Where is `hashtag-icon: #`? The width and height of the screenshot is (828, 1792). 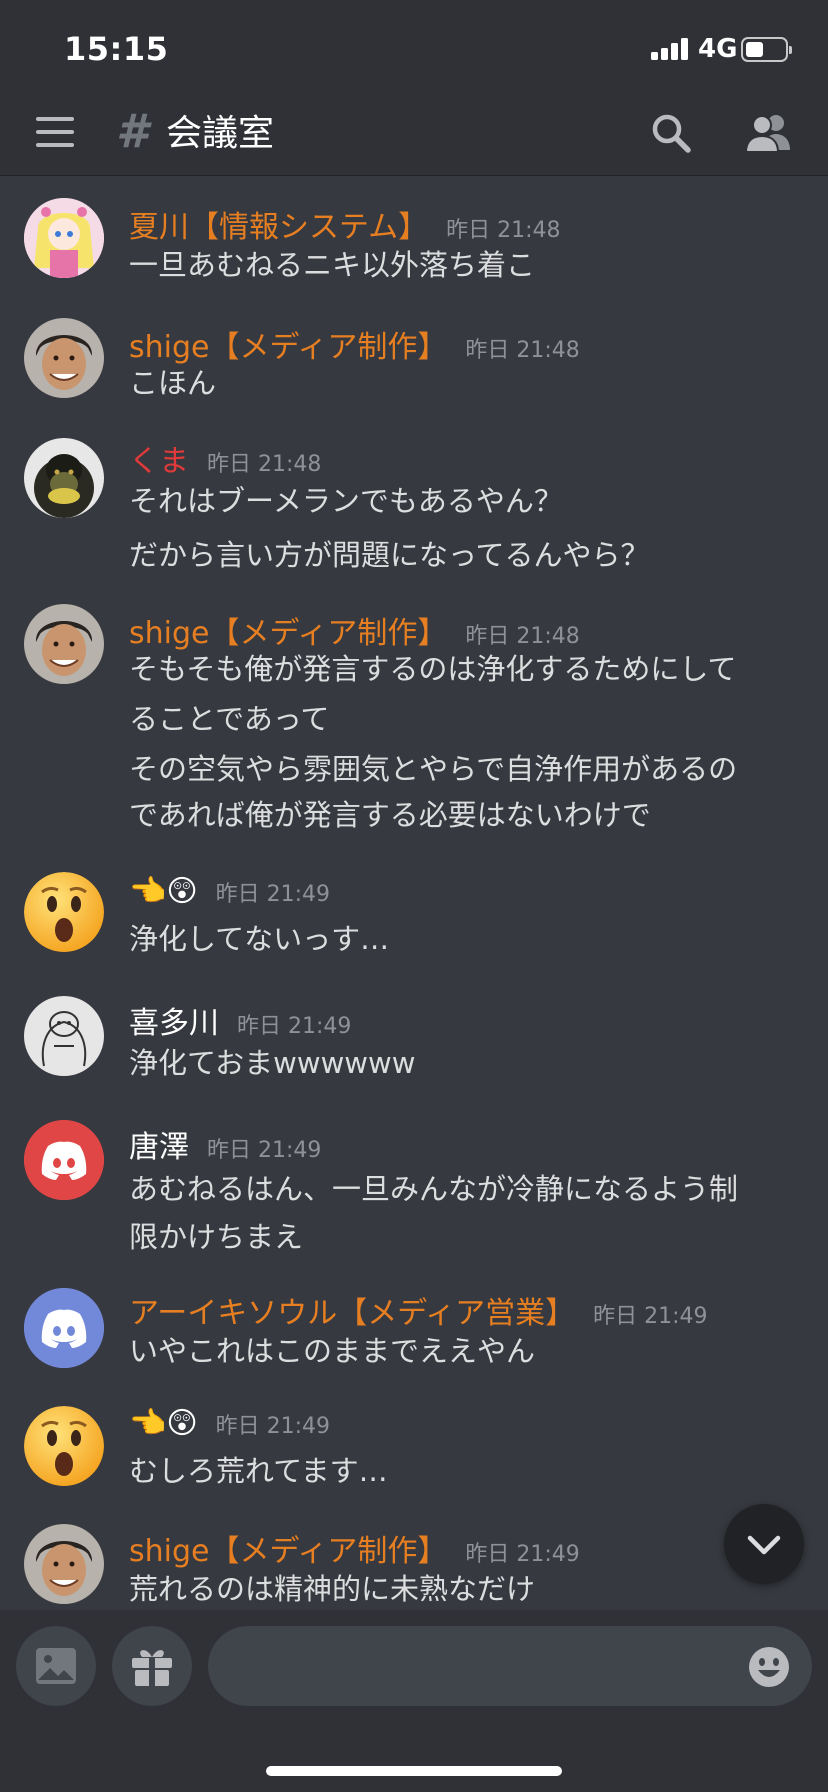 hashtag-icon: # is located at coordinates (132, 131).